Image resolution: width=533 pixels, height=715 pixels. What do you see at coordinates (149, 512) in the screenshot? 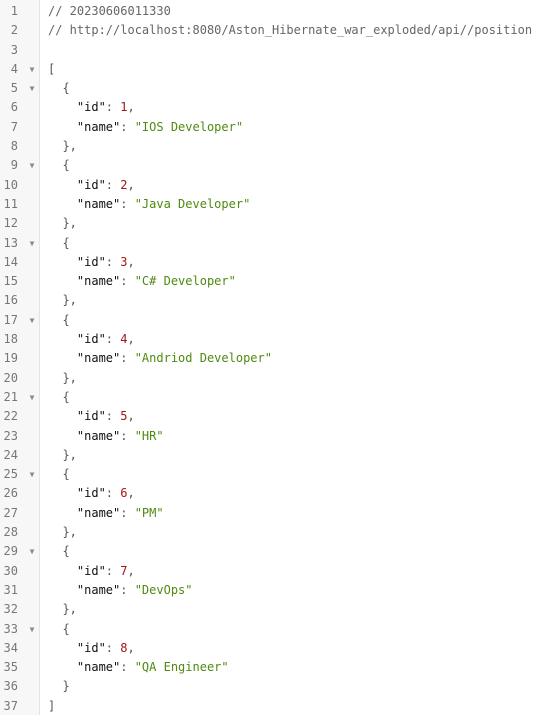
I see `json-string: "PM"` at bounding box center [149, 512].